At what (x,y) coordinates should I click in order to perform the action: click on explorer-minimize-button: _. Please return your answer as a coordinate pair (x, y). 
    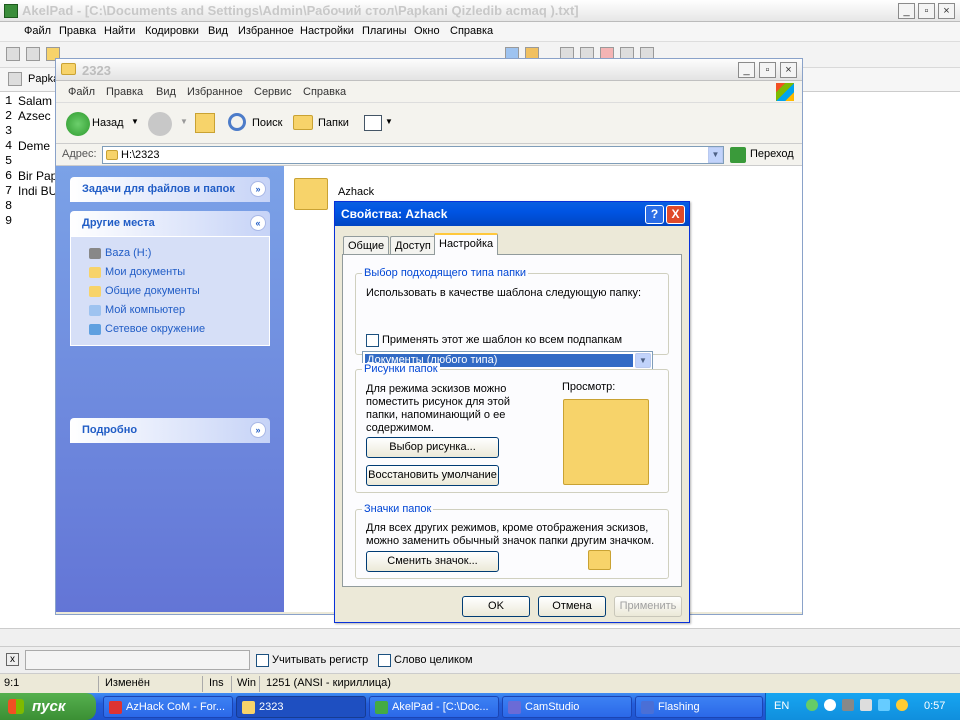
    Looking at the image, I should click on (746, 70).